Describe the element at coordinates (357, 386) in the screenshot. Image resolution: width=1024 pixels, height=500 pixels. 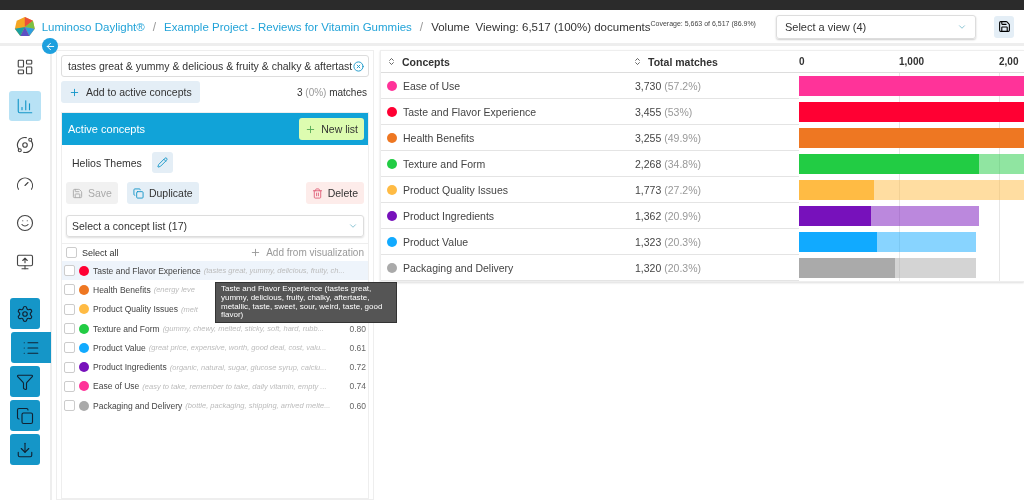
I see `concept-score: 0.74` at that location.